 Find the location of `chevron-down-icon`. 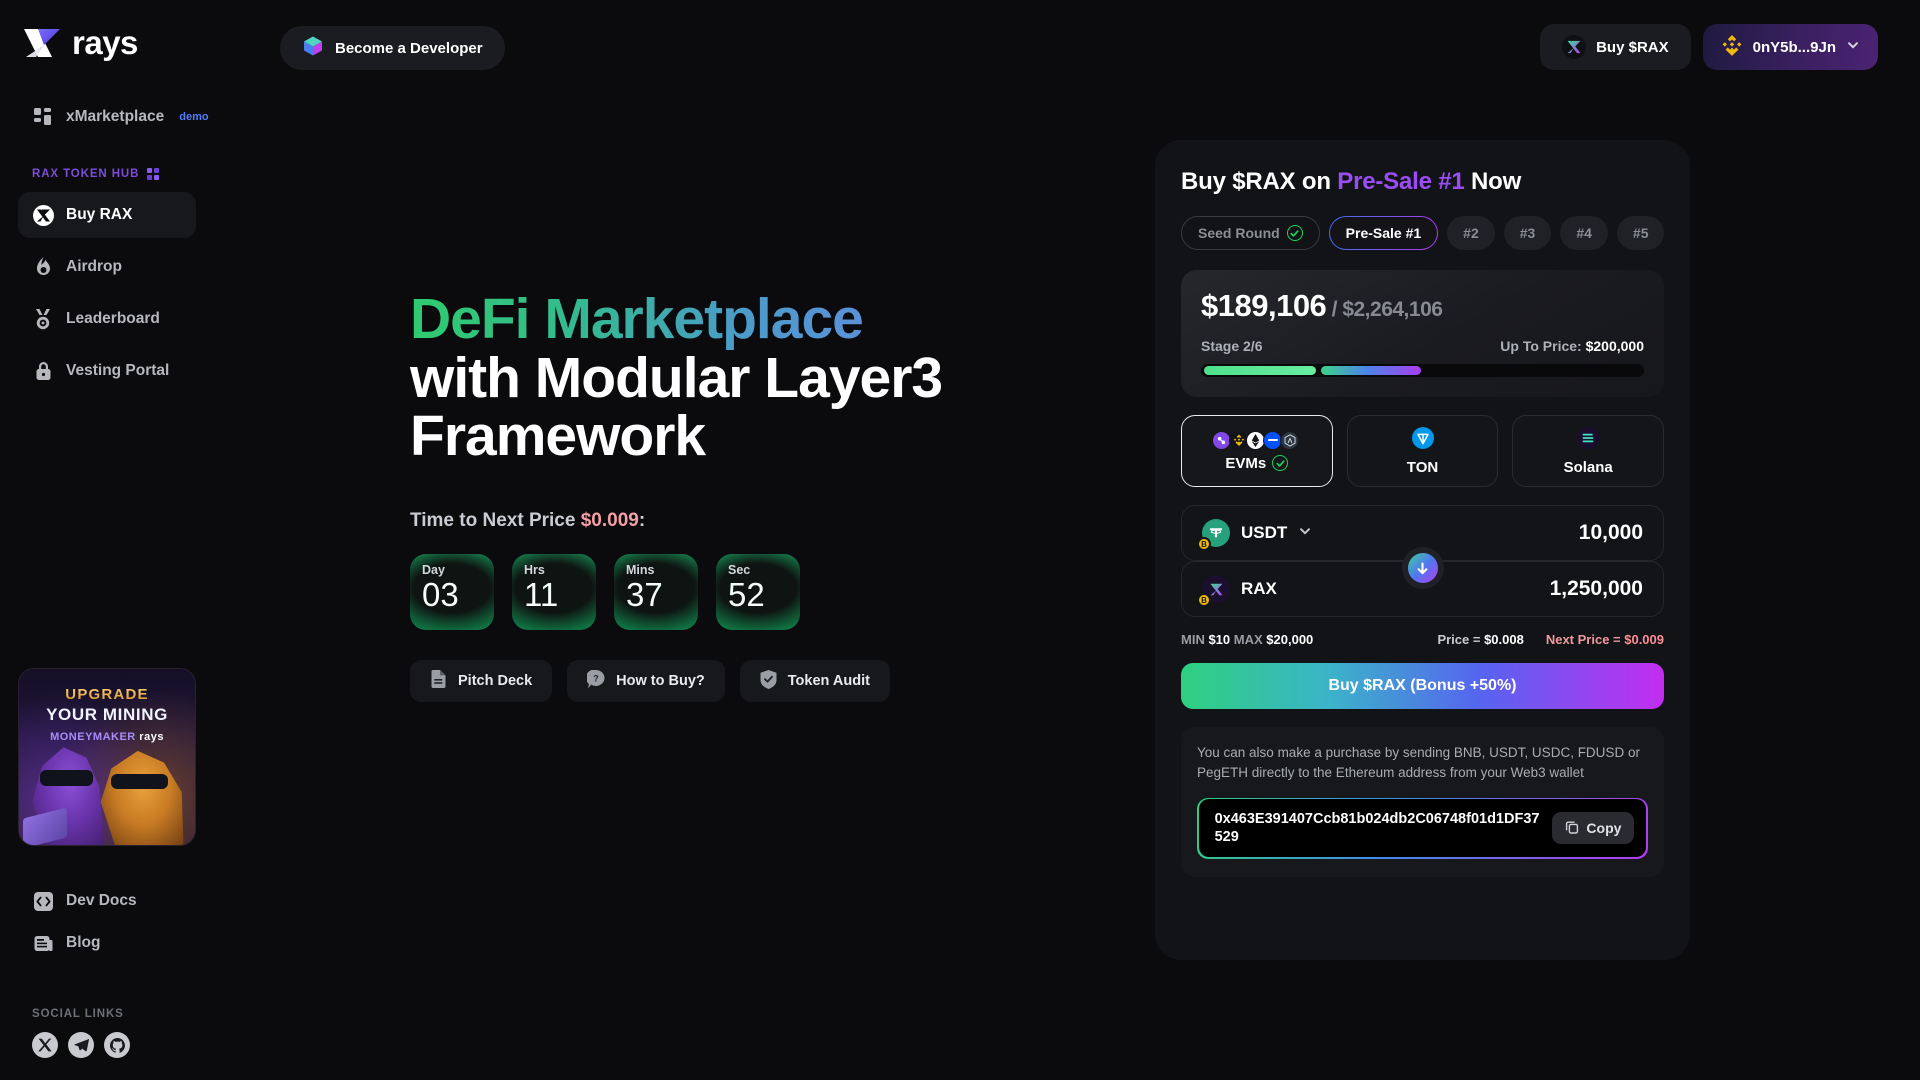

chevron-down-icon is located at coordinates (1305, 533).